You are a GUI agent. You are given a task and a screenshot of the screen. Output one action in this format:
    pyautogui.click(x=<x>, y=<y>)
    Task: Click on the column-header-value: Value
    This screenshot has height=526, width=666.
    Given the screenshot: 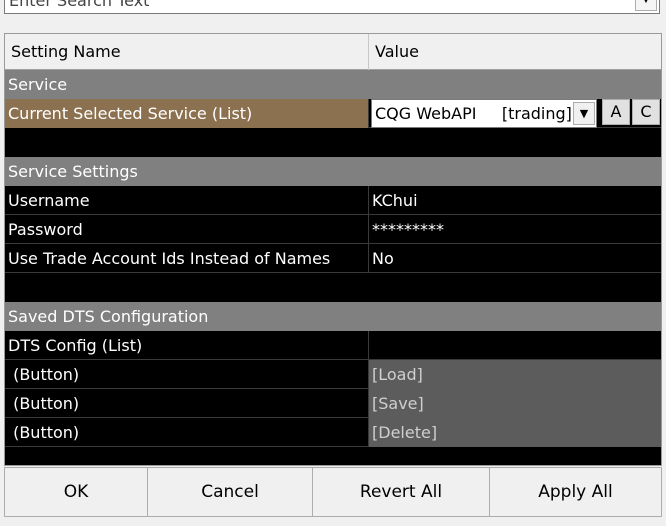 What is the action you would take?
    pyautogui.click(x=515, y=52)
    